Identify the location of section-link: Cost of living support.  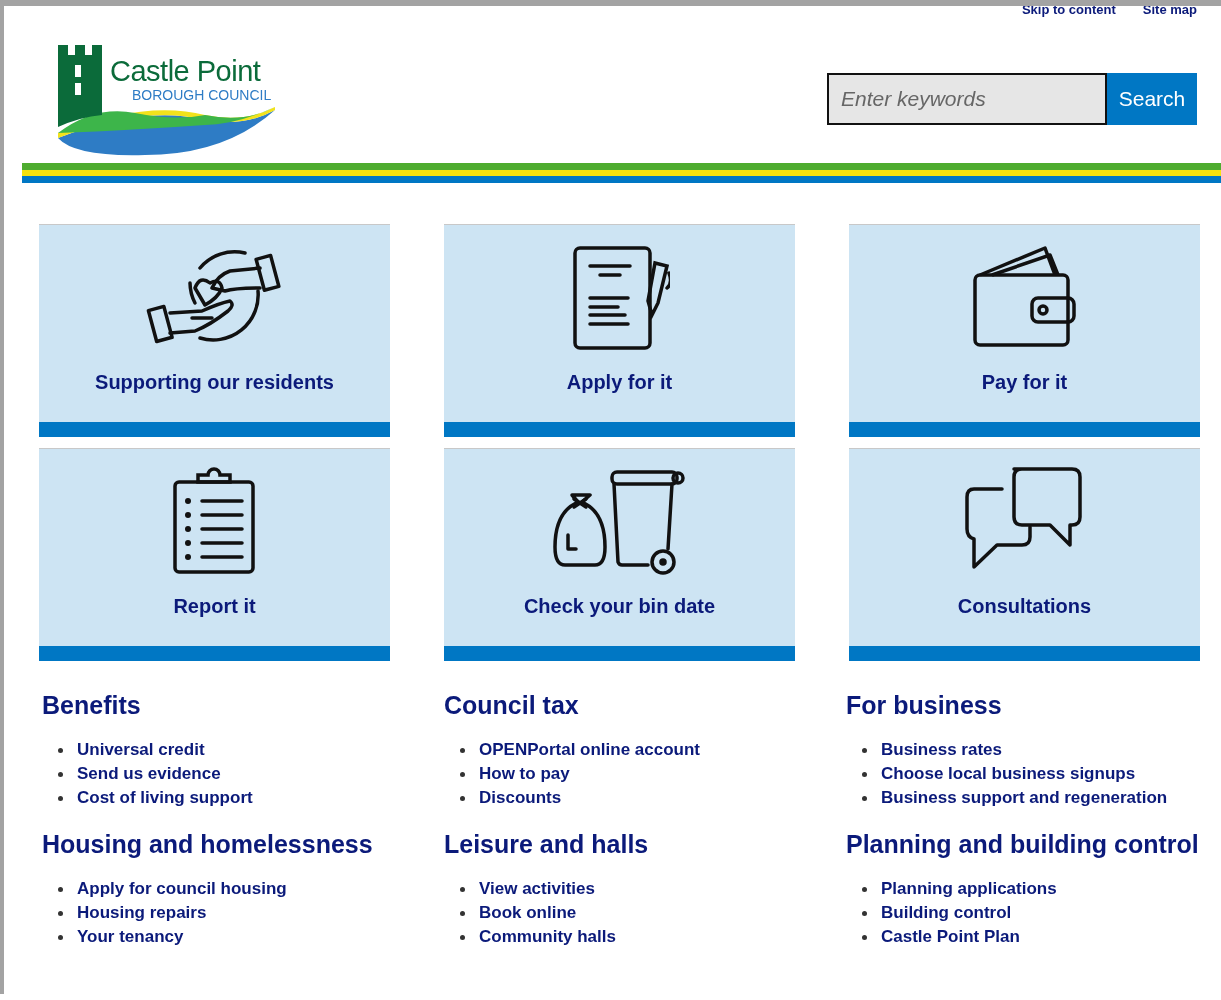
(165, 798).